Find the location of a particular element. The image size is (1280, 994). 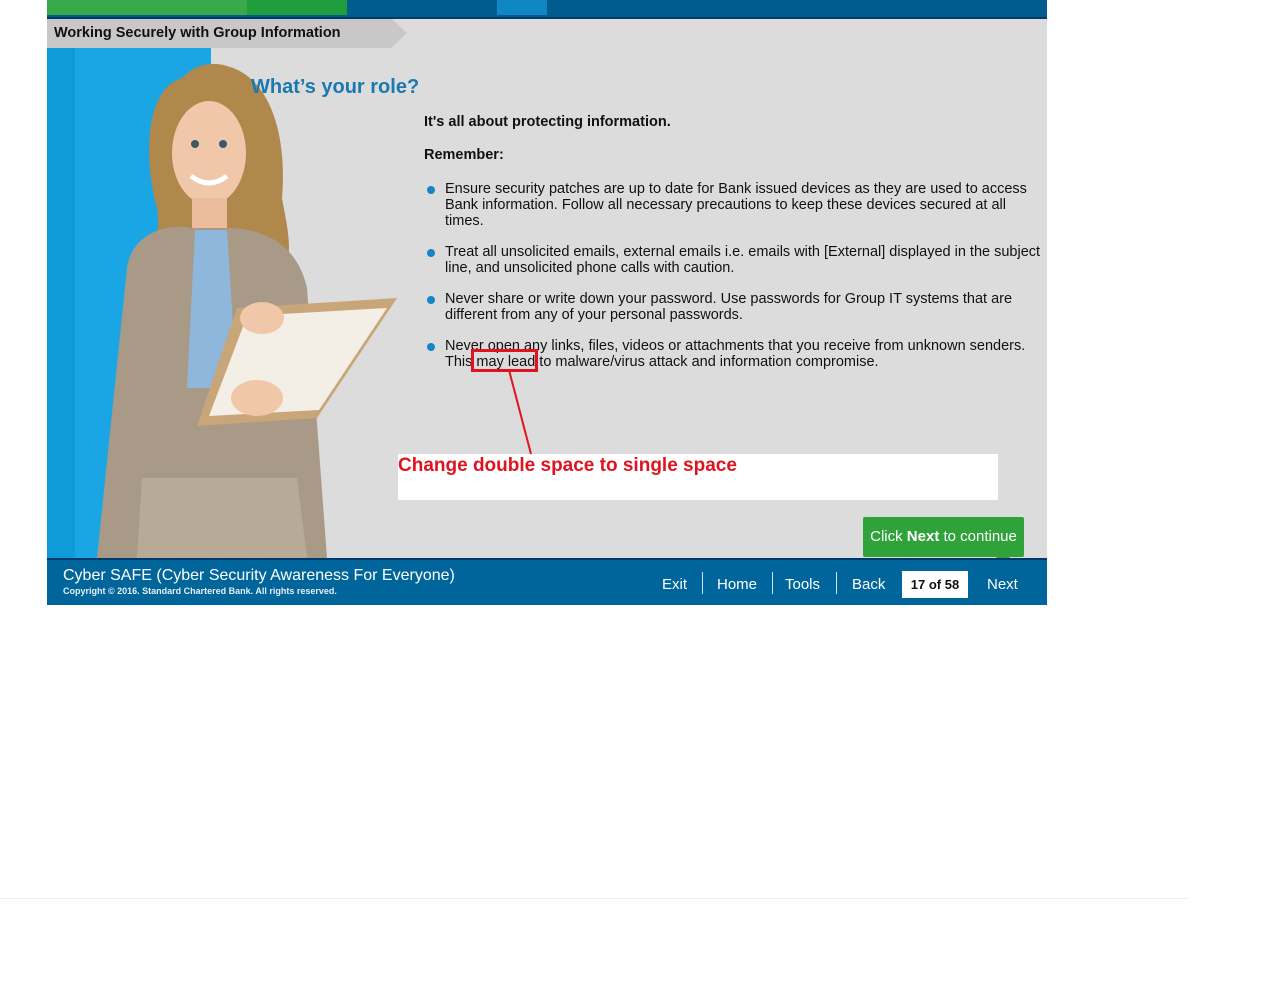

hint-bold: Next is located at coordinates (923, 536).